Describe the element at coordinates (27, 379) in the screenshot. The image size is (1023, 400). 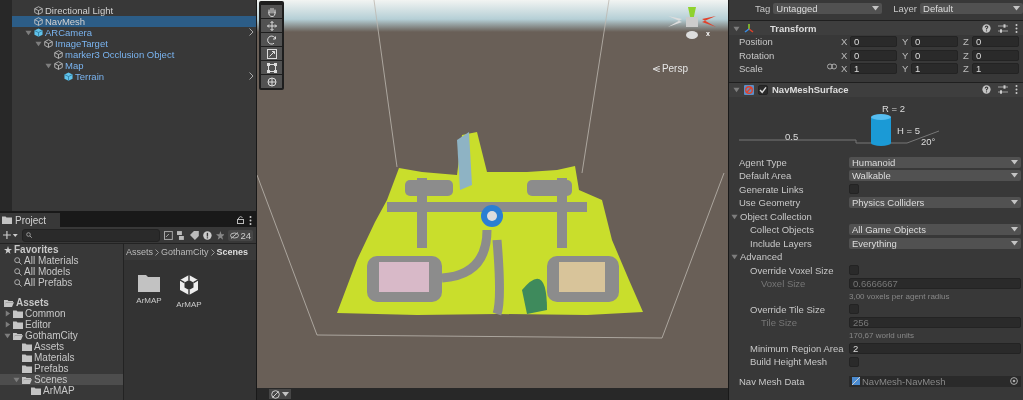
I see `open-folder-icon` at that location.